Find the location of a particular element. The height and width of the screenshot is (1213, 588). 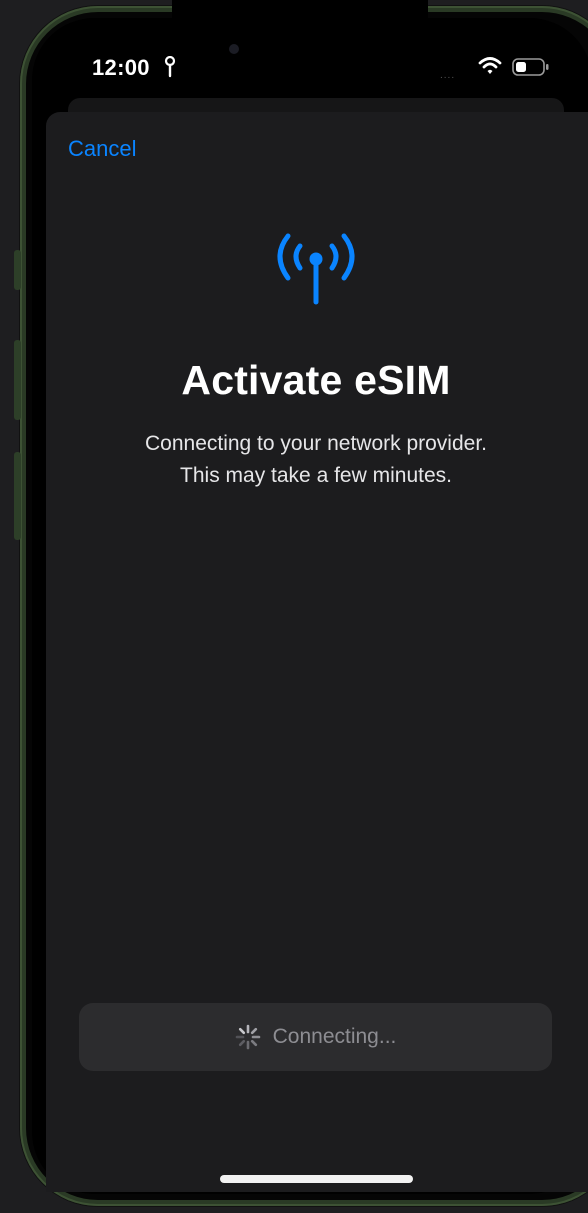

pin-icon is located at coordinates (170, 67).